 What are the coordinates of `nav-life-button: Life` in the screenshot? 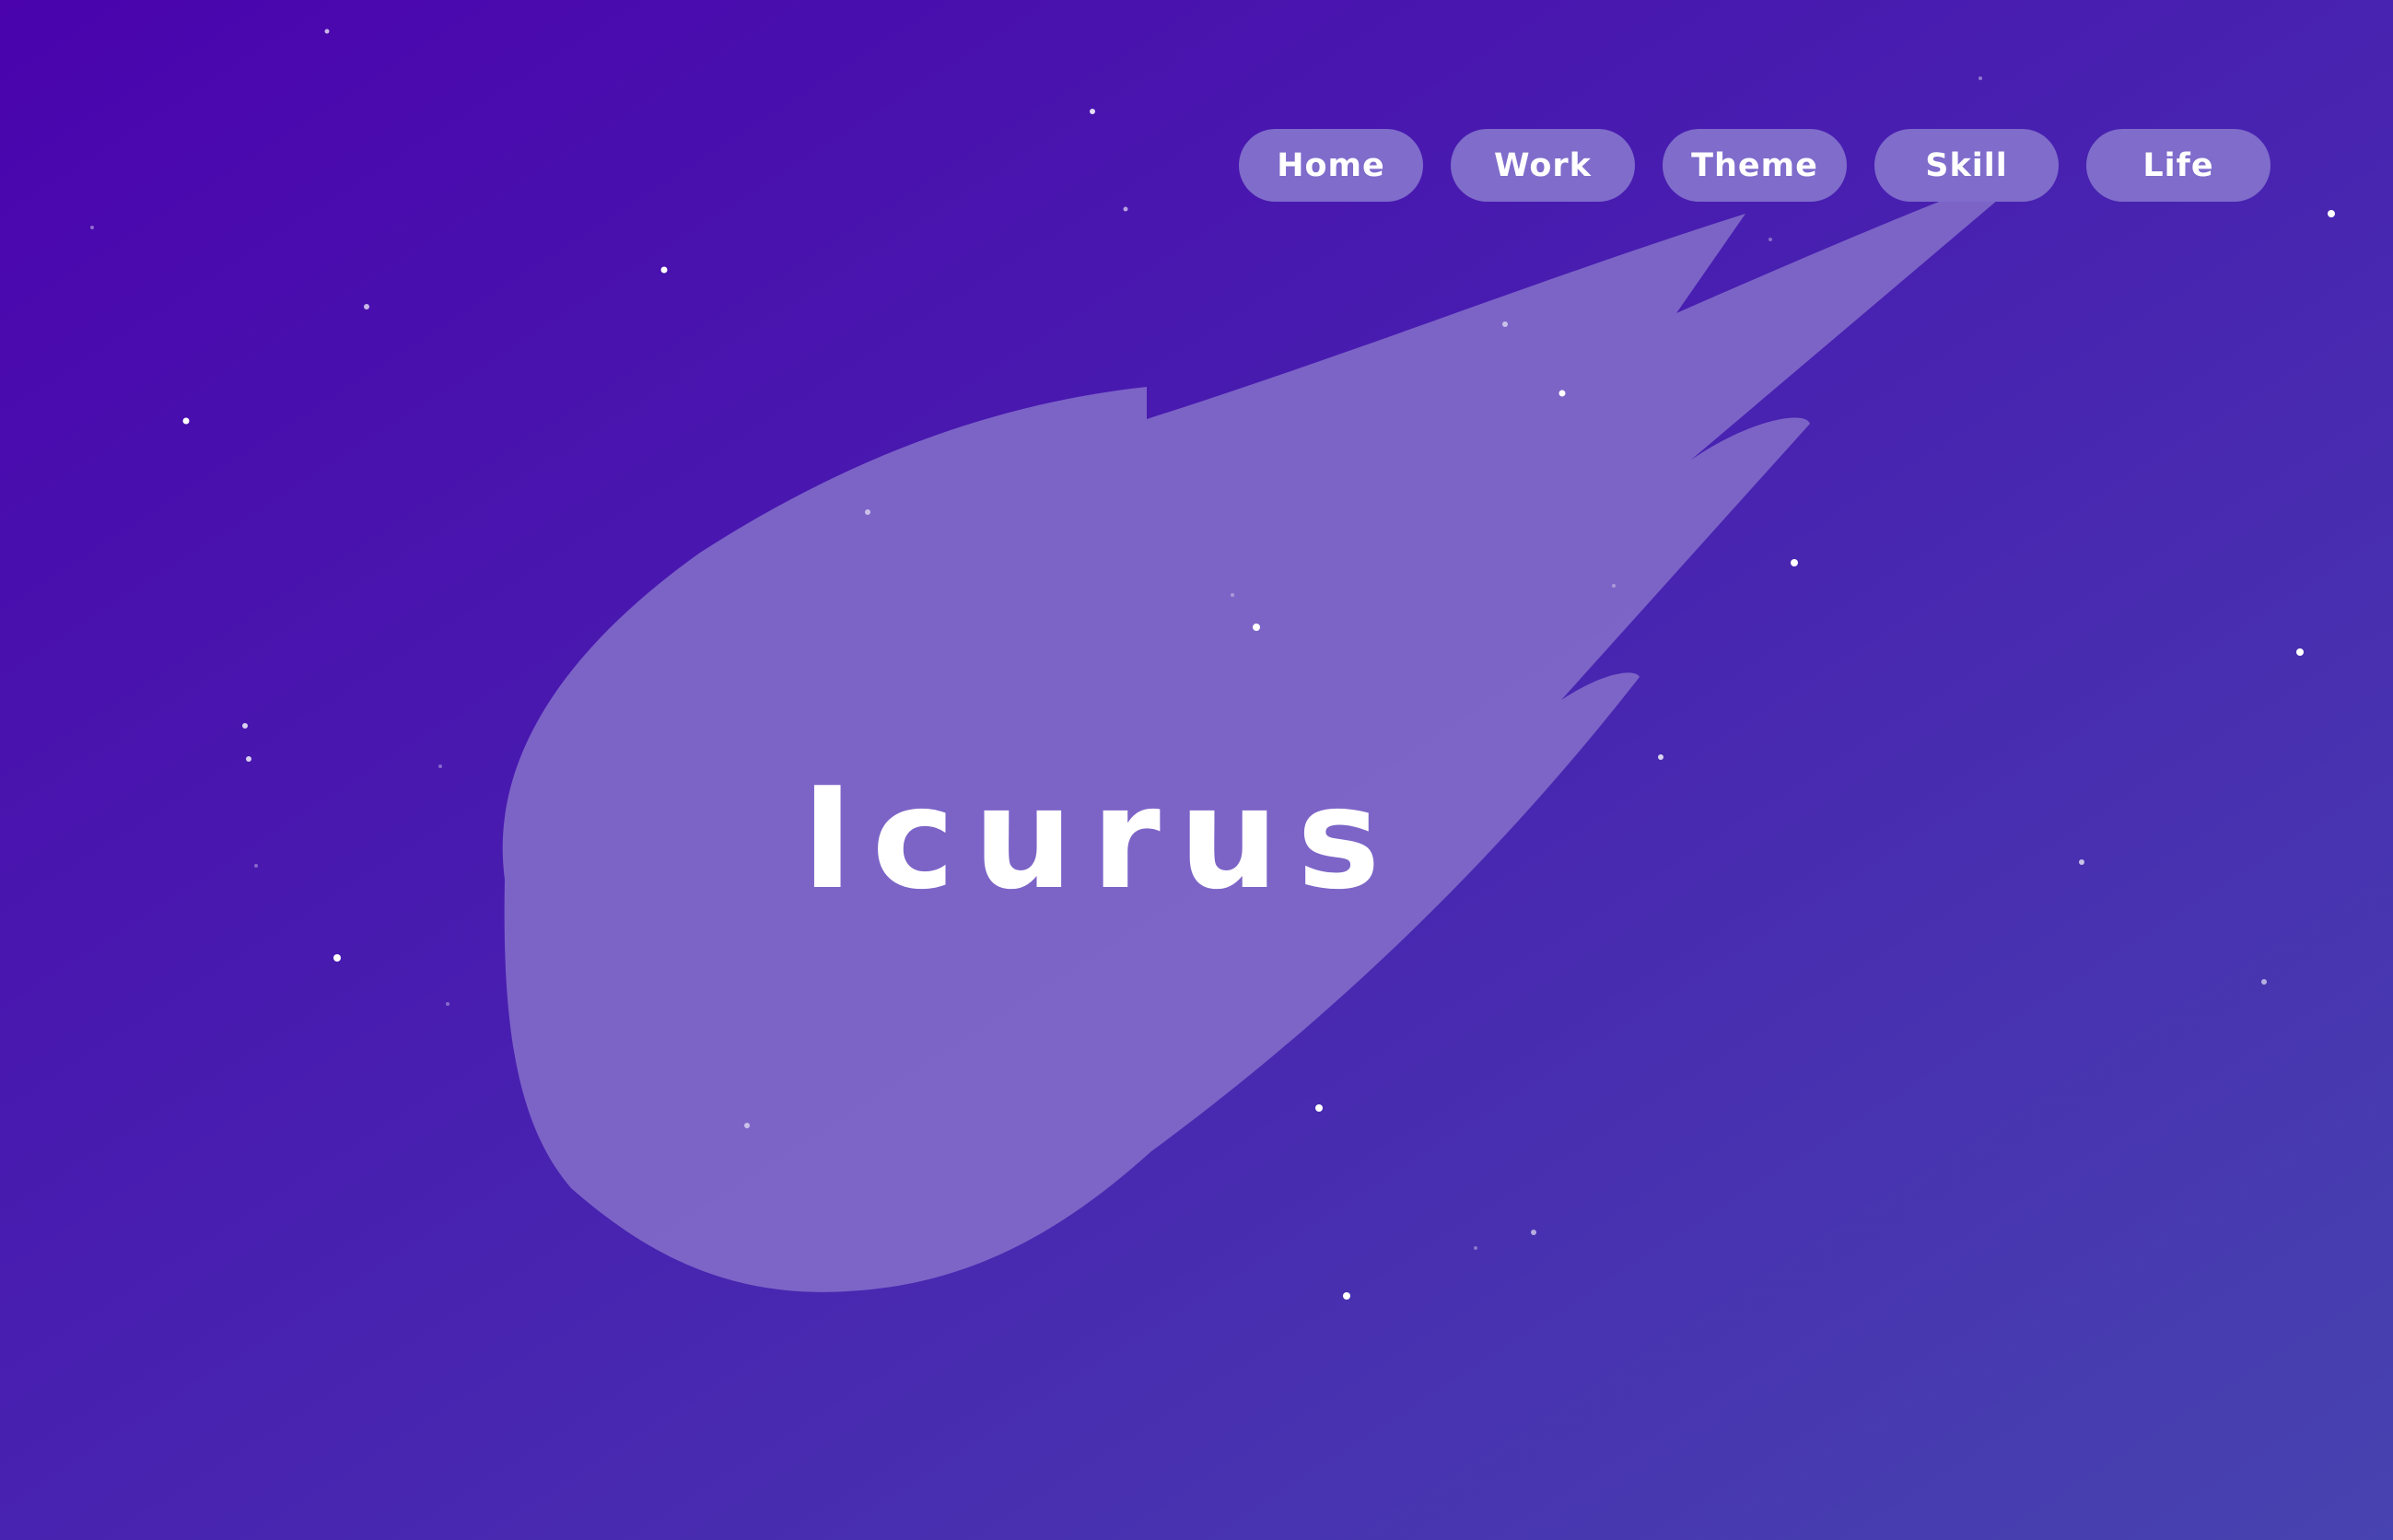 It's located at (2178, 165).